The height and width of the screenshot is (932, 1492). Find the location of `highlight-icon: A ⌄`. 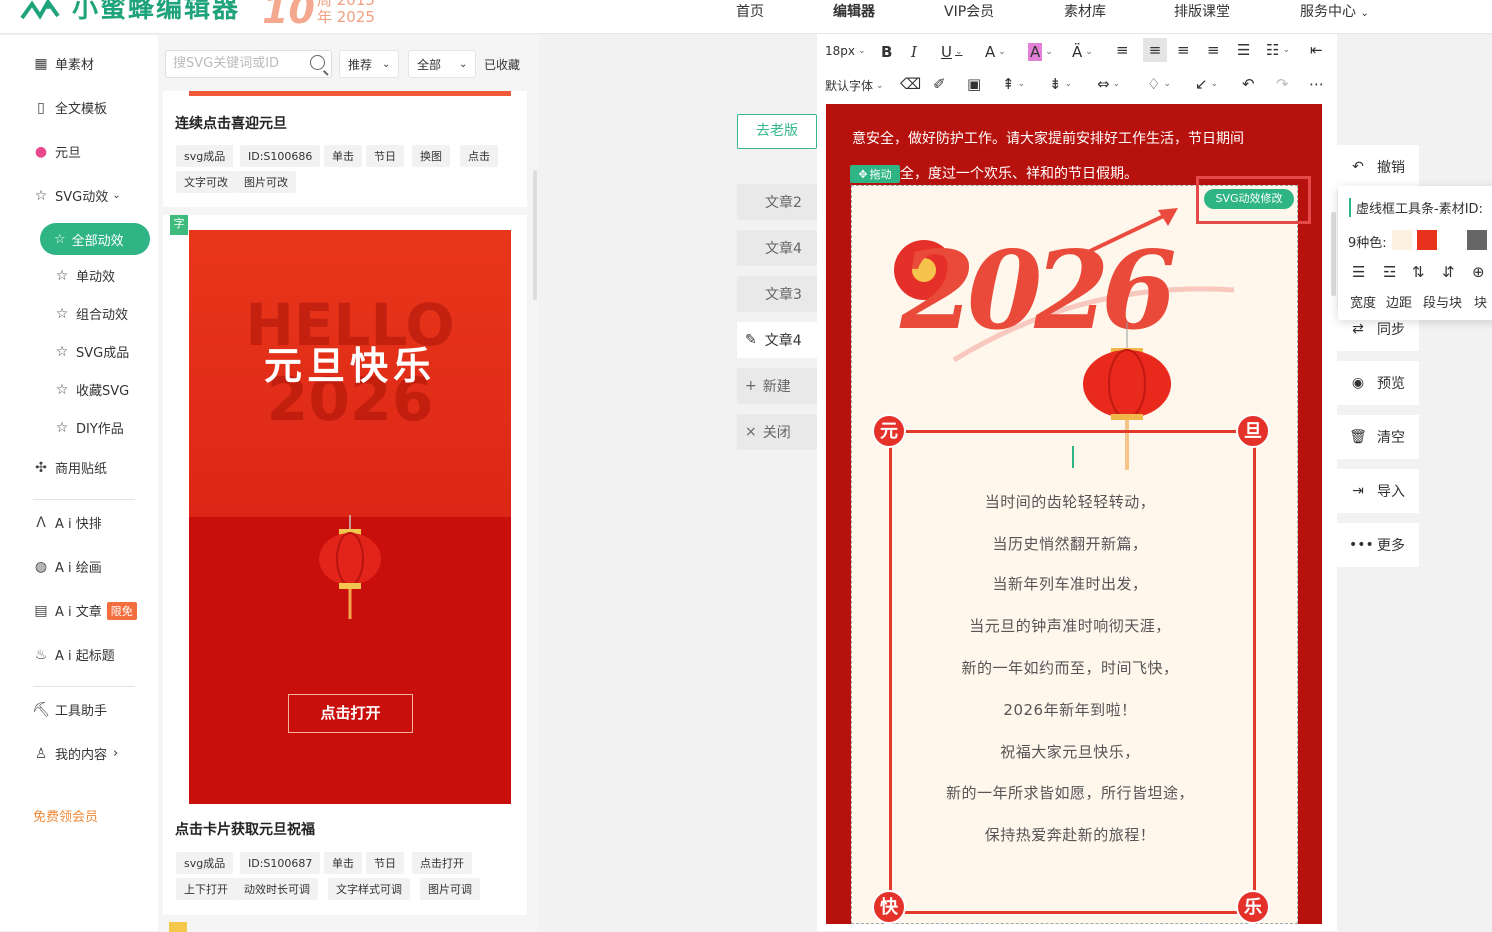

highlight-icon: A ⌄ is located at coordinates (1040, 52).